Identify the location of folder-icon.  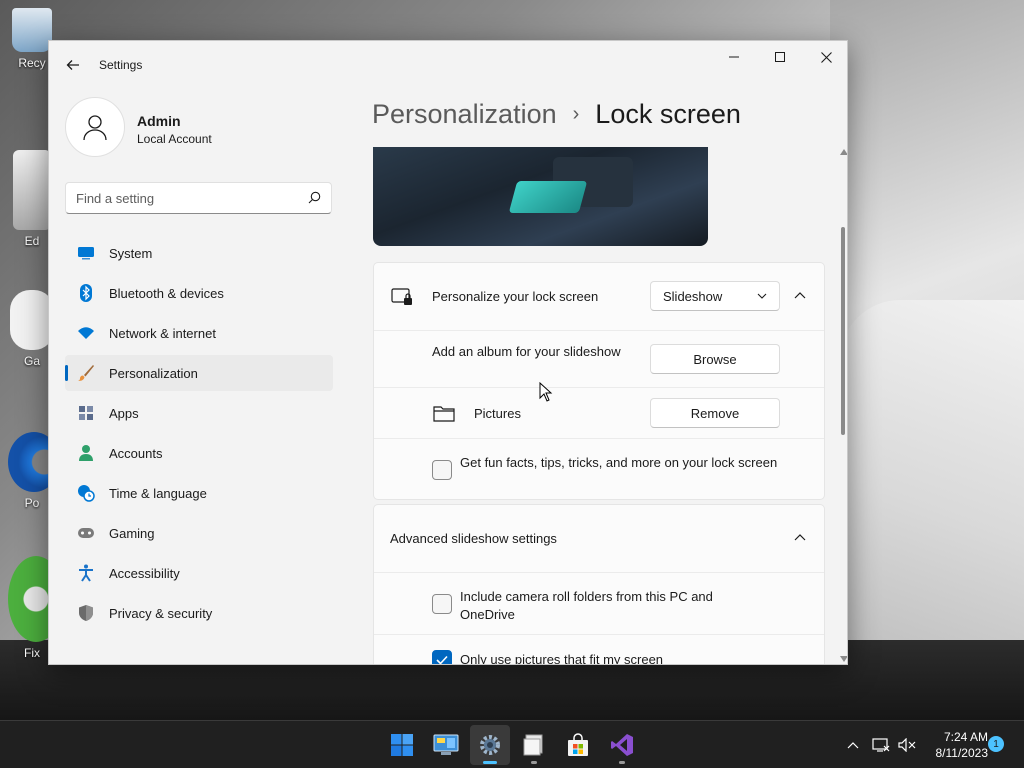
(533, 745).